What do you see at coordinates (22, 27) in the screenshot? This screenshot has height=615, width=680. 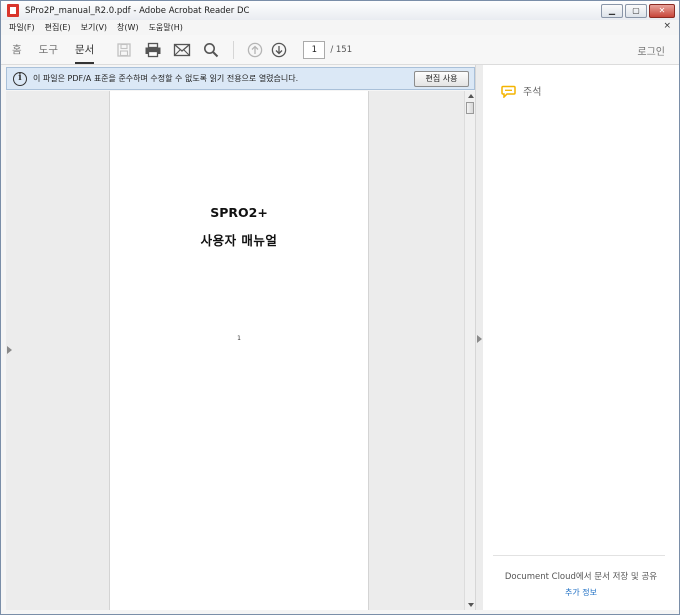 I see `menu-file: 파일(F)` at bounding box center [22, 27].